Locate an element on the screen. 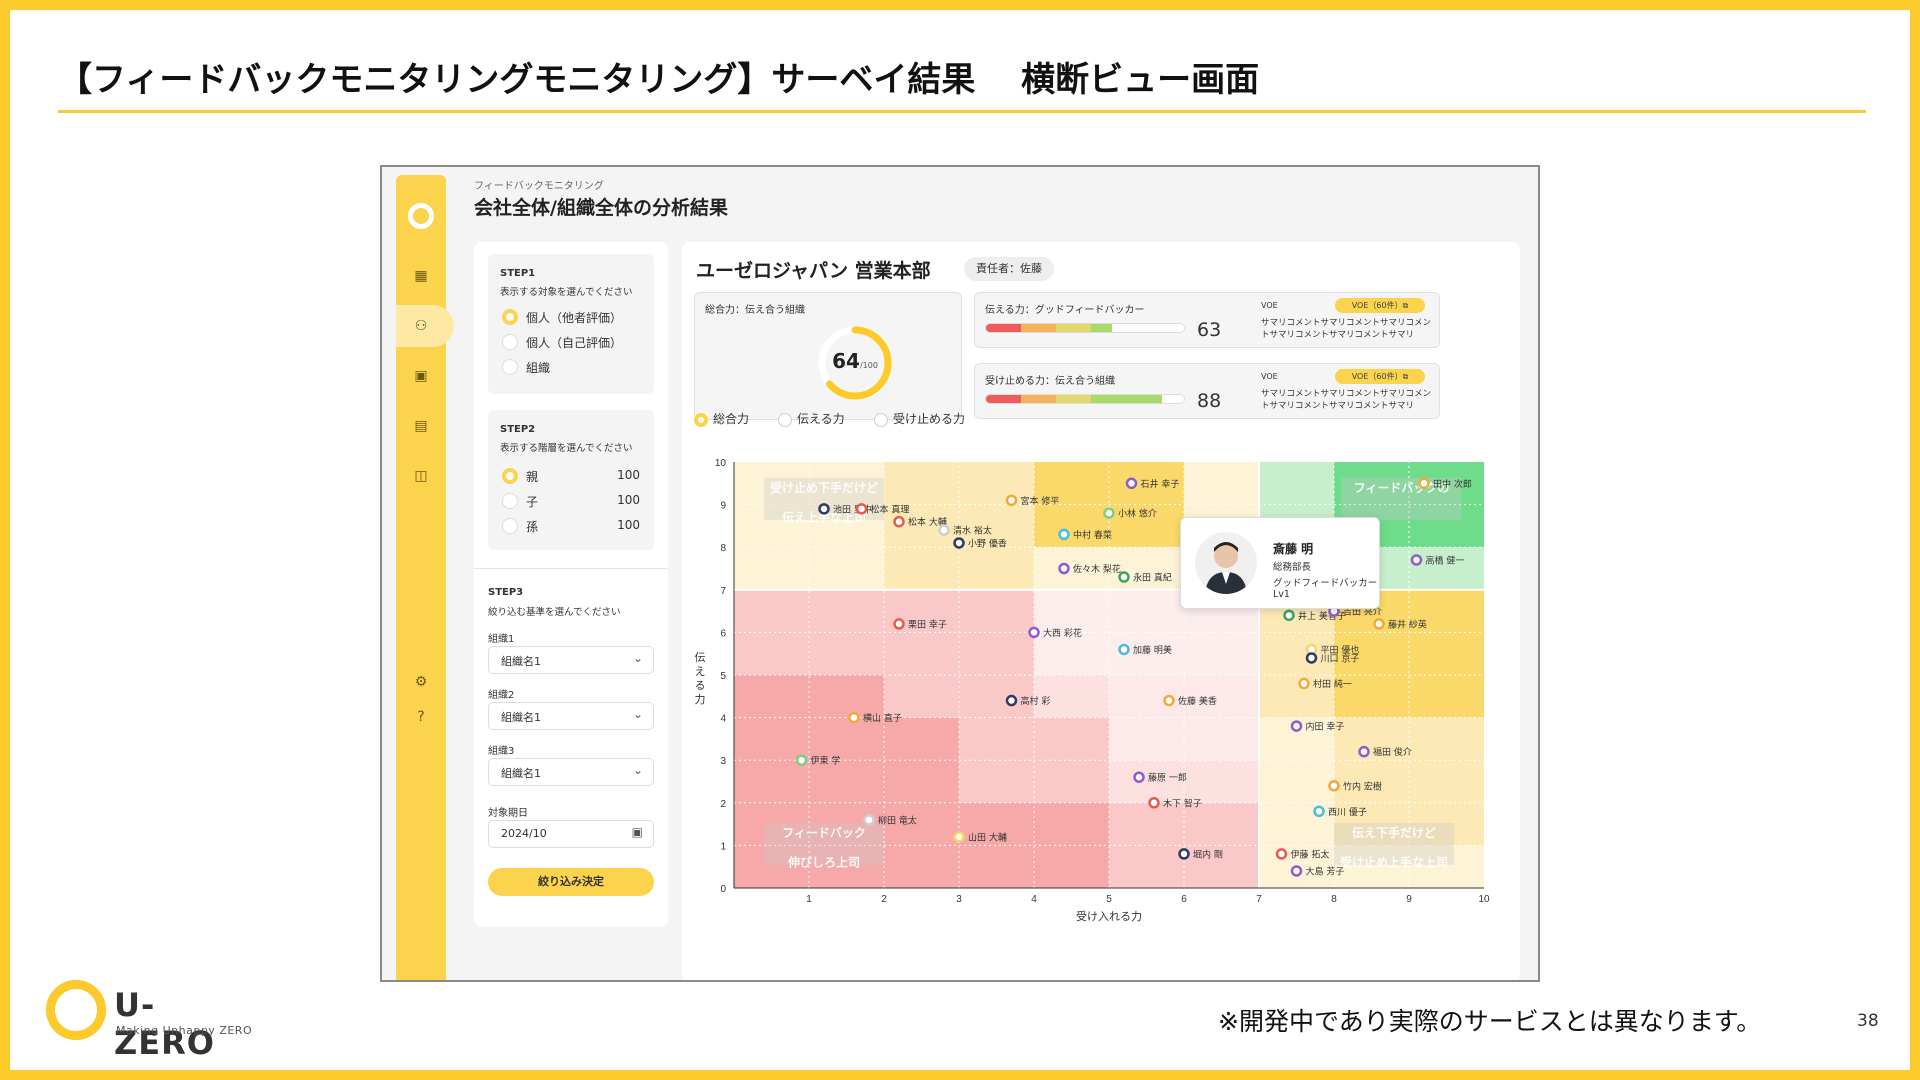 This screenshot has width=1920, height=1080. radio-label: 個人（他者評価） is located at coordinates (574, 318).